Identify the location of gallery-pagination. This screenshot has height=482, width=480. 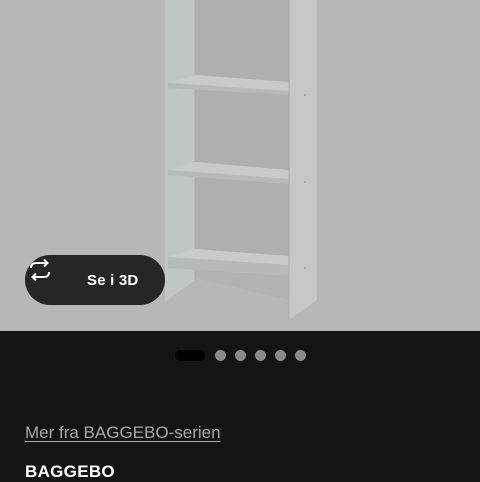
(240, 355).